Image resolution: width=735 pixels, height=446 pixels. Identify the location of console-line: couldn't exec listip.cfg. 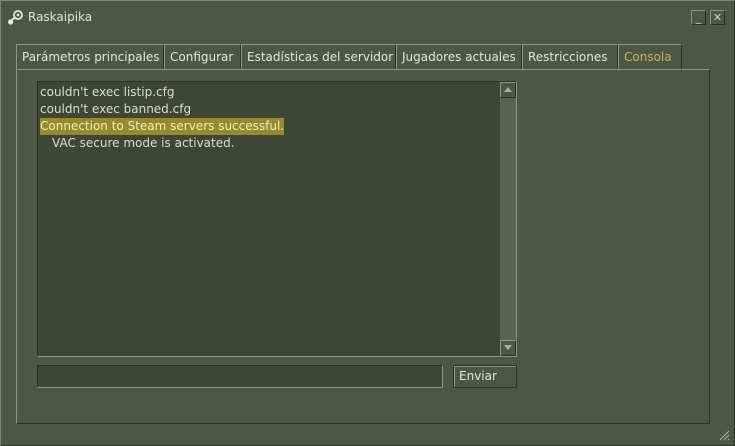
(107, 92).